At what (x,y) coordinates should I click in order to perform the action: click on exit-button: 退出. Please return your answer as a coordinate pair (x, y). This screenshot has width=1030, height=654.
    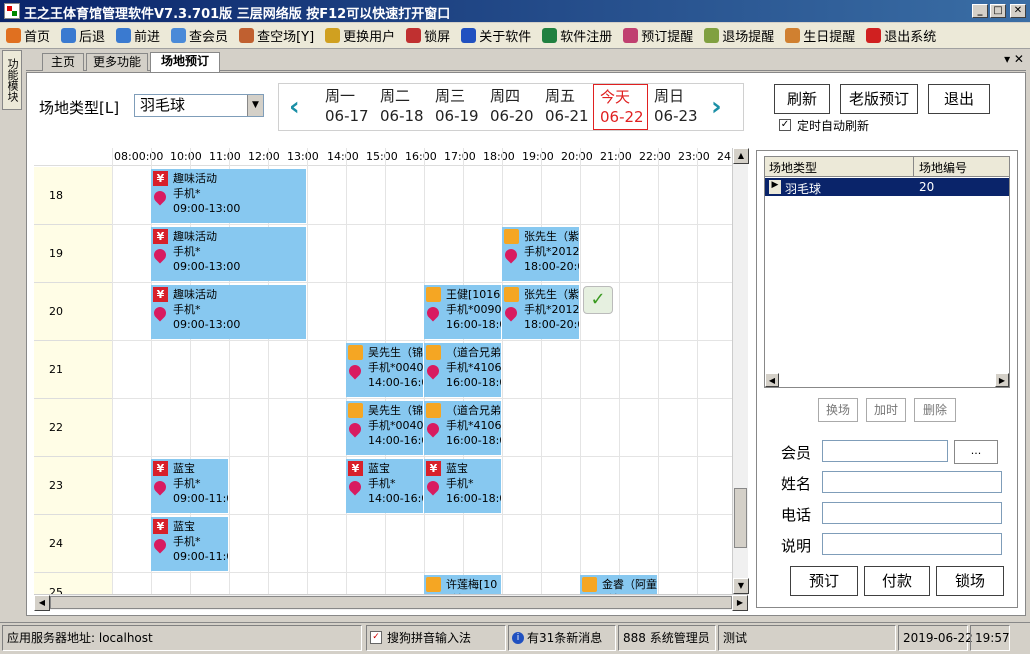
    Looking at the image, I should click on (959, 99).